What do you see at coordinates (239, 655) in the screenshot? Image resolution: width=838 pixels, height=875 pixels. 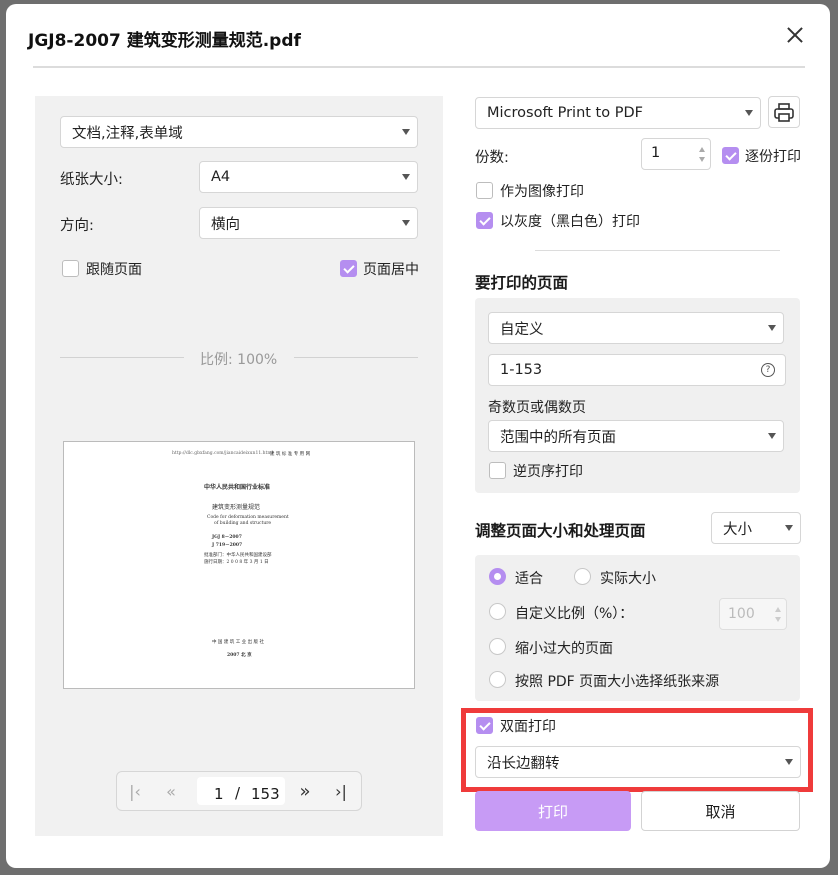 I see `preview-line: 2007 北 京` at bounding box center [239, 655].